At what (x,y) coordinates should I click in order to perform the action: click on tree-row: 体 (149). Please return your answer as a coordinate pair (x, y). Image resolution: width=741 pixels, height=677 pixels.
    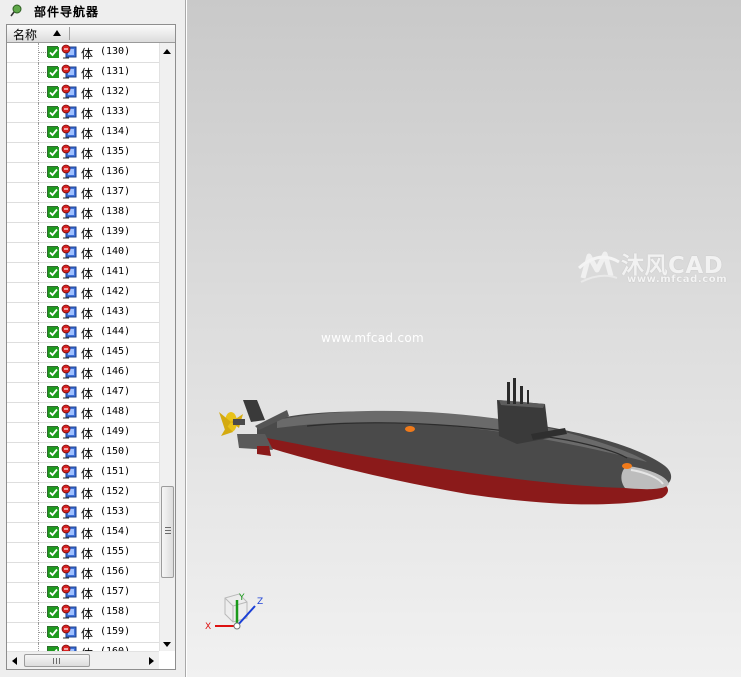
    Looking at the image, I should click on (83, 433).